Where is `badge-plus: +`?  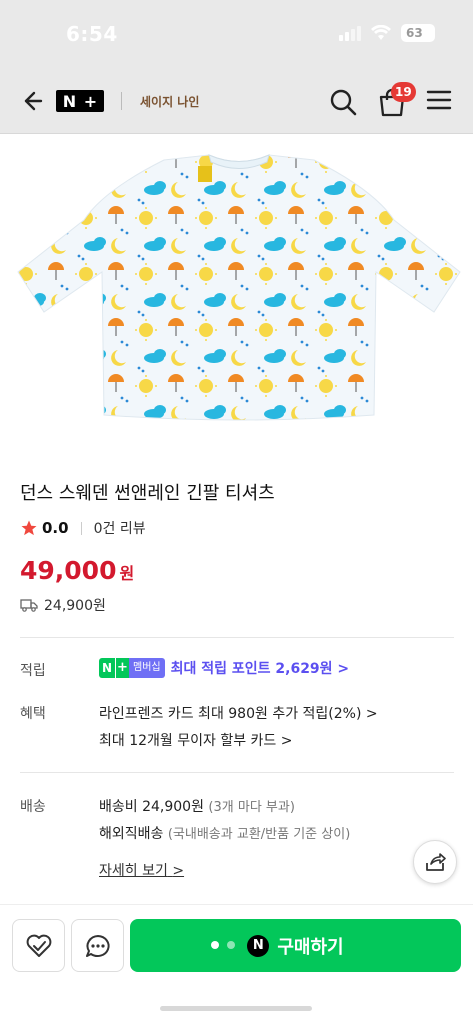
badge-plus: + is located at coordinates (122, 668).